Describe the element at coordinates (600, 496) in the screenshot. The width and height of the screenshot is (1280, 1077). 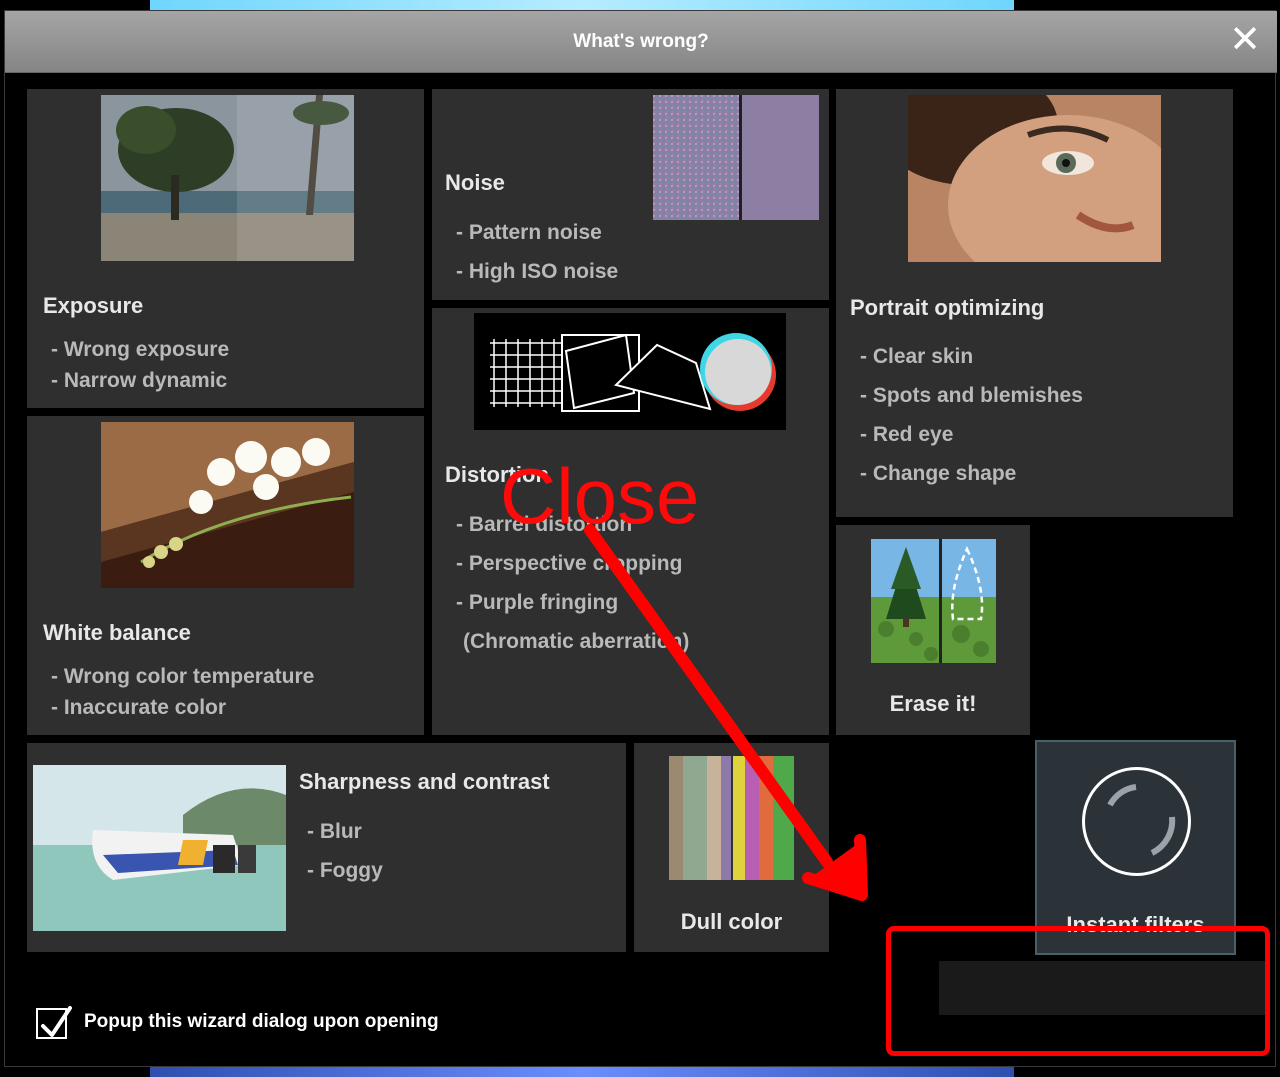
I see `annotation-close-label: Close` at that location.